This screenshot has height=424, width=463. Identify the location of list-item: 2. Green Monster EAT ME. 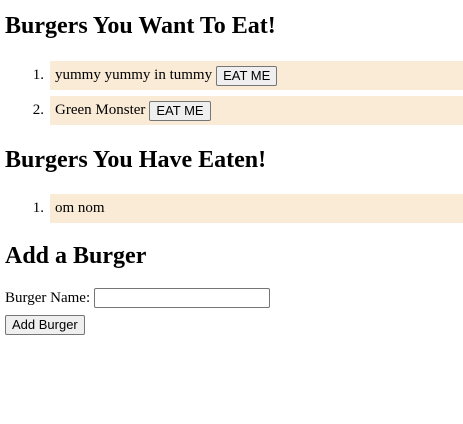
(248, 110).